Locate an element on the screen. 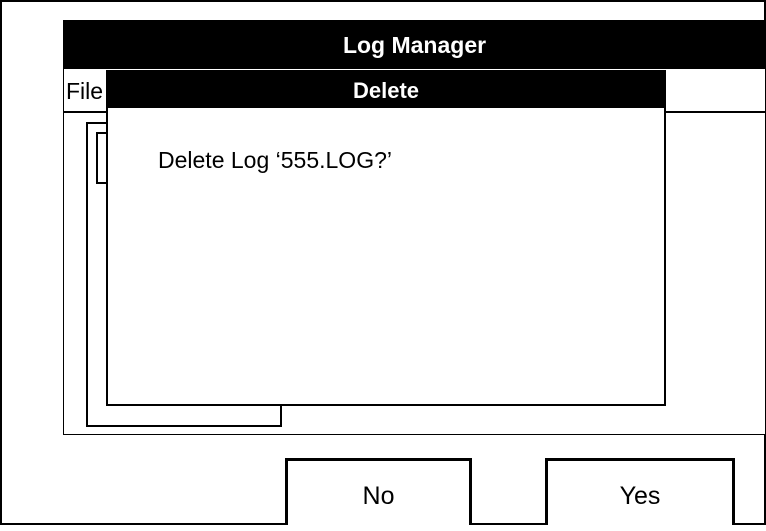  yes-button: Yes is located at coordinates (640, 491).